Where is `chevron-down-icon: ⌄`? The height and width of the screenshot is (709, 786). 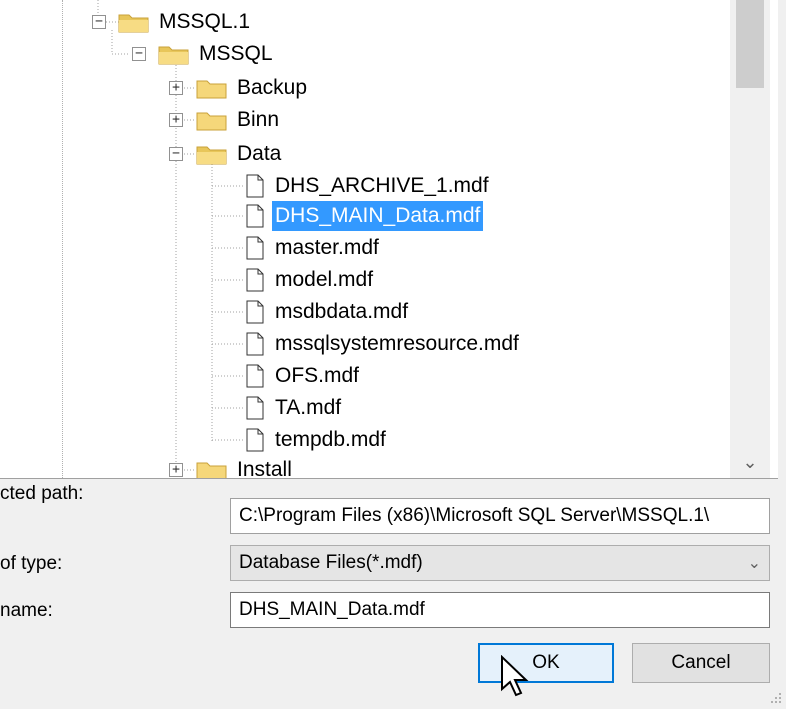 chevron-down-icon: ⌄ is located at coordinates (754, 563).